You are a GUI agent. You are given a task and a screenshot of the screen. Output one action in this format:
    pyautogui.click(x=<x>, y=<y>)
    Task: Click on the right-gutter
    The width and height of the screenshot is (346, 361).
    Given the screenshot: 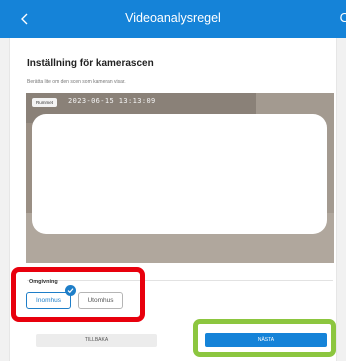 What is the action you would take?
    pyautogui.click(x=341, y=199)
    